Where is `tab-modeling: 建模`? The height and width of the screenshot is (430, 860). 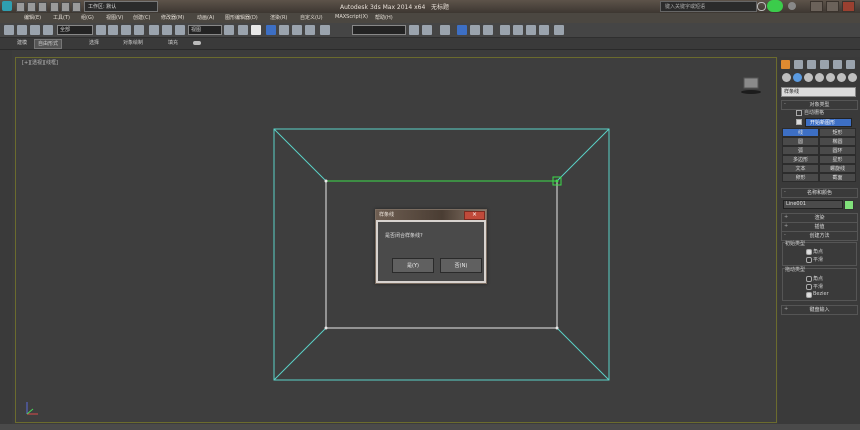 tab-modeling: 建模 is located at coordinates (22, 43).